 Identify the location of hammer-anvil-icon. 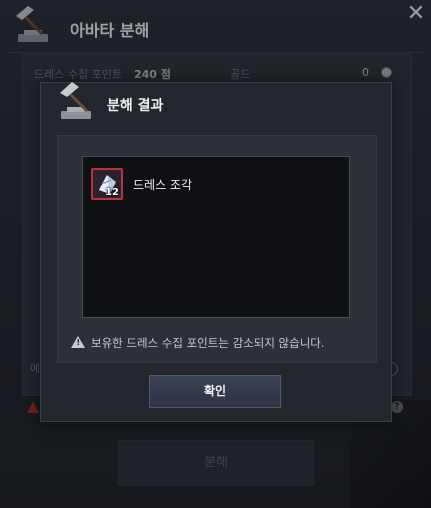
(75, 100).